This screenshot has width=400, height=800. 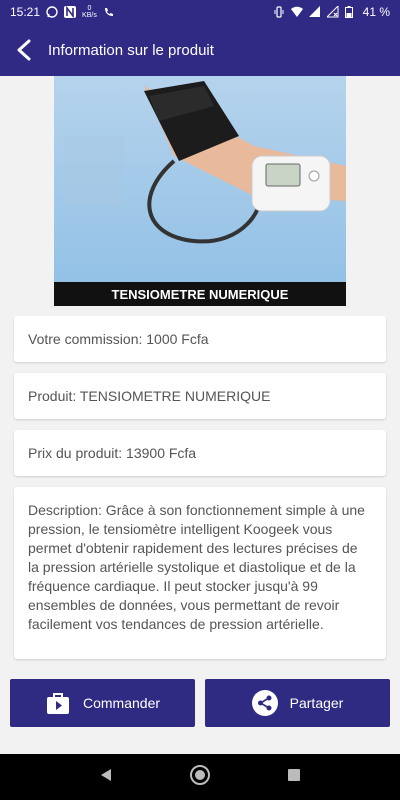 What do you see at coordinates (205, 162) in the screenshot?
I see `blood-pressure-monitor-illustration` at bounding box center [205, 162].